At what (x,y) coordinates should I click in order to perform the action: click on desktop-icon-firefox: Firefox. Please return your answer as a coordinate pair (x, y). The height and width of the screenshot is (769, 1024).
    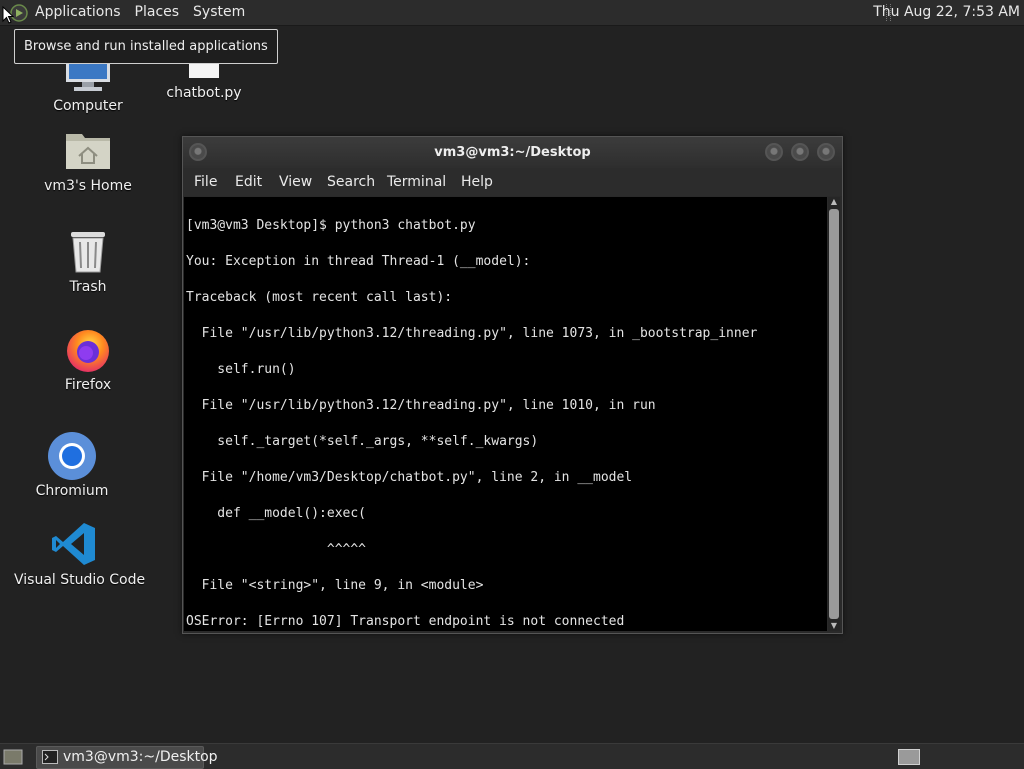
    Looking at the image, I should click on (88, 359).